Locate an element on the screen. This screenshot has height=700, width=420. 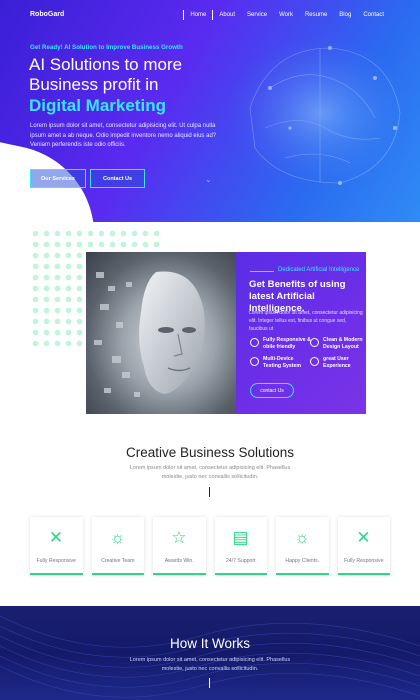
feature-item-label: Multi-Device Testing System is located at coordinates (282, 362).